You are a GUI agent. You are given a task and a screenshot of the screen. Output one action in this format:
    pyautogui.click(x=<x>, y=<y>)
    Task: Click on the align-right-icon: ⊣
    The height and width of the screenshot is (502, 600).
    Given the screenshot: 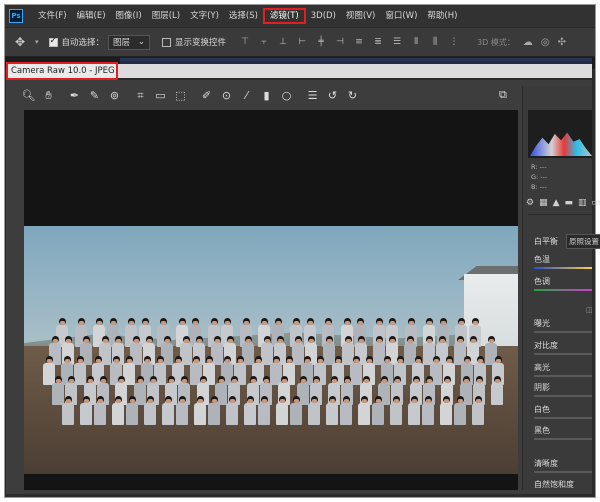 What is the action you would take?
    pyautogui.click(x=340, y=42)
    